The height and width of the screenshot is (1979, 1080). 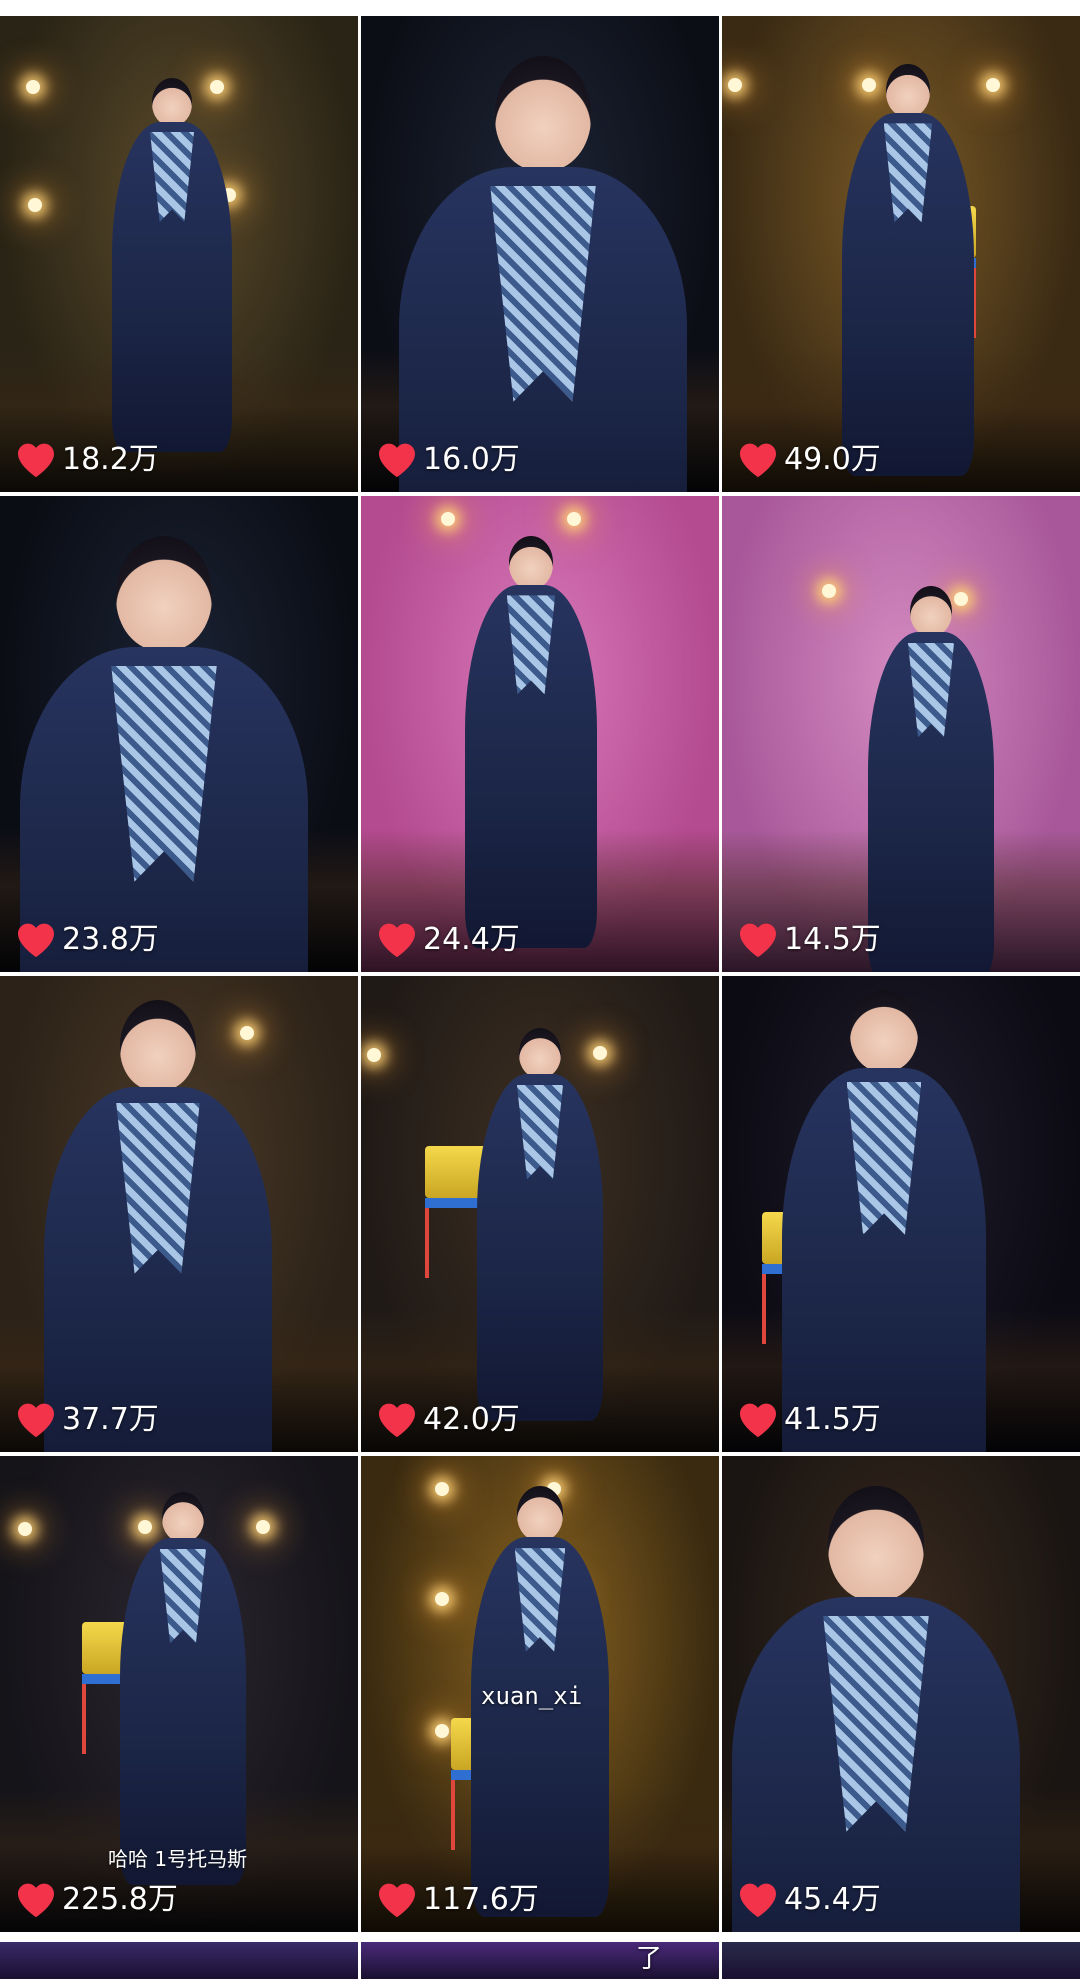 What do you see at coordinates (649, 1959) in the screenshot?
I see `video-caption: 了` at bounding box center [649, 1959].